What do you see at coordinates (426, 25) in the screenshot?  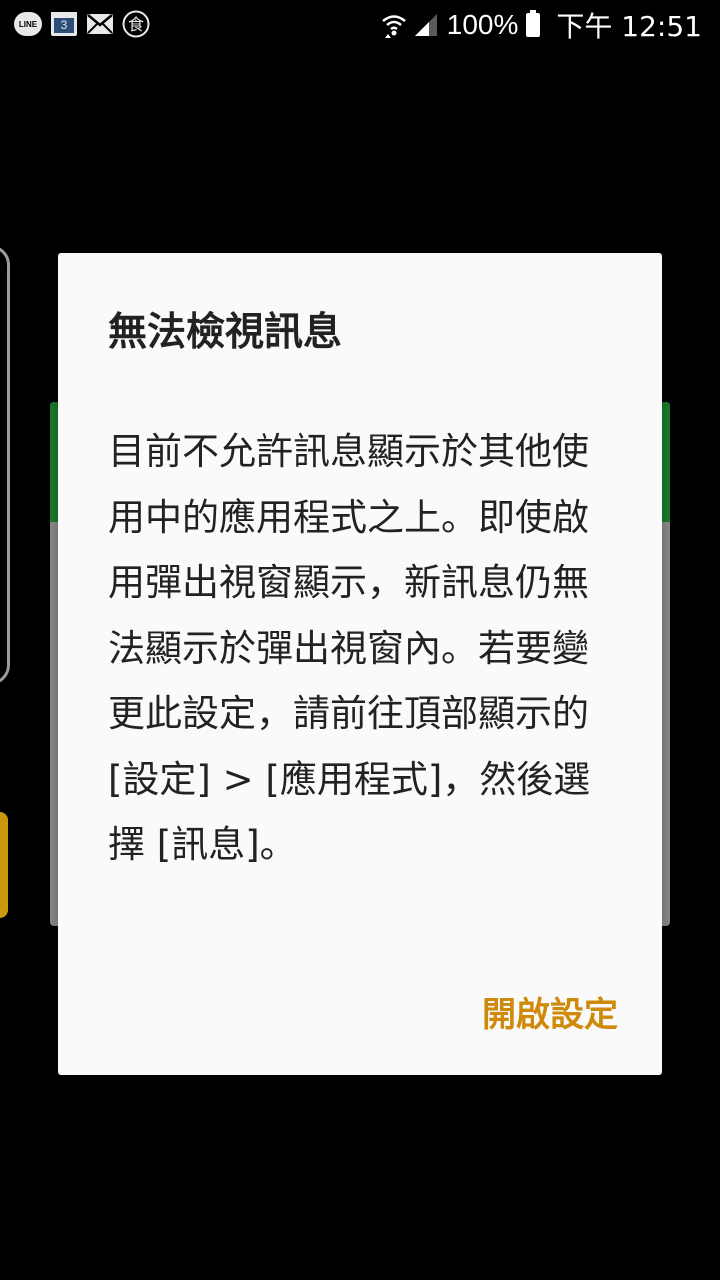 I see `signal-icon` at bounding box center [426, 25].